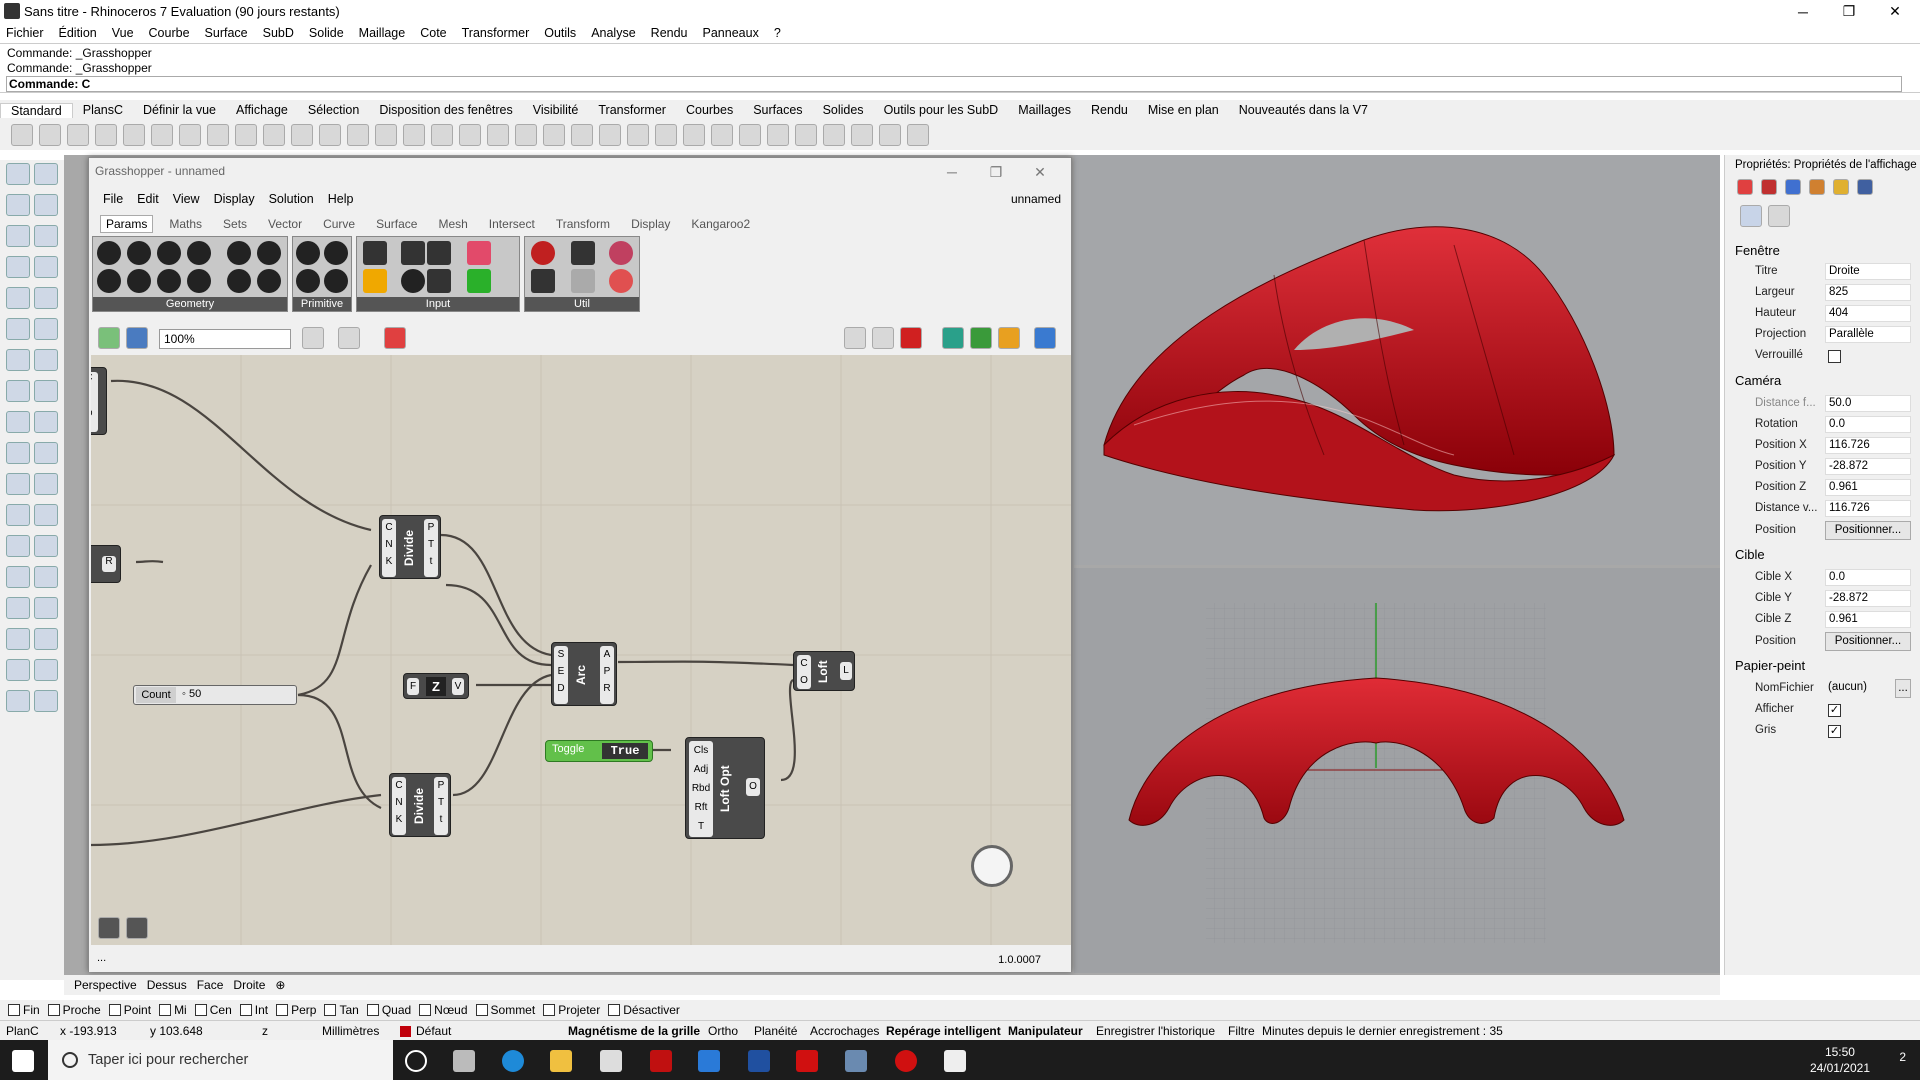  What do you see at coordinates (185, 224) in the screenshot?
I see `gh-tab-maths: Maths` at bounding box center [185, 224].